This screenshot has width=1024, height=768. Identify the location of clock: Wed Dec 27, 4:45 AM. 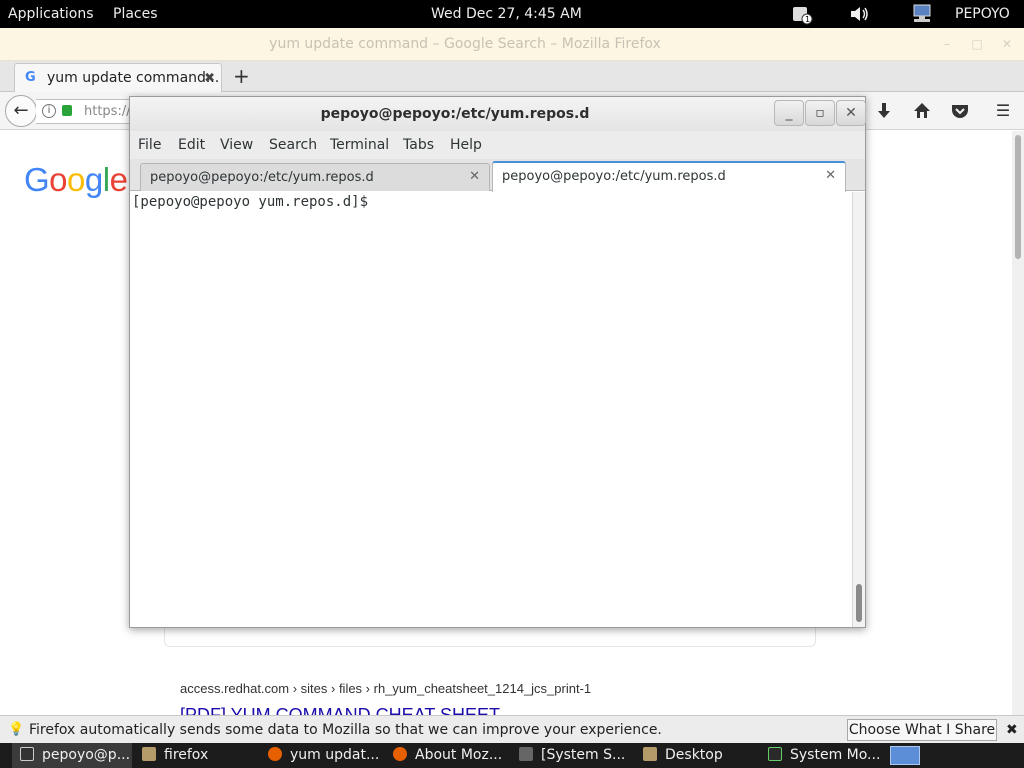
(506, 14).